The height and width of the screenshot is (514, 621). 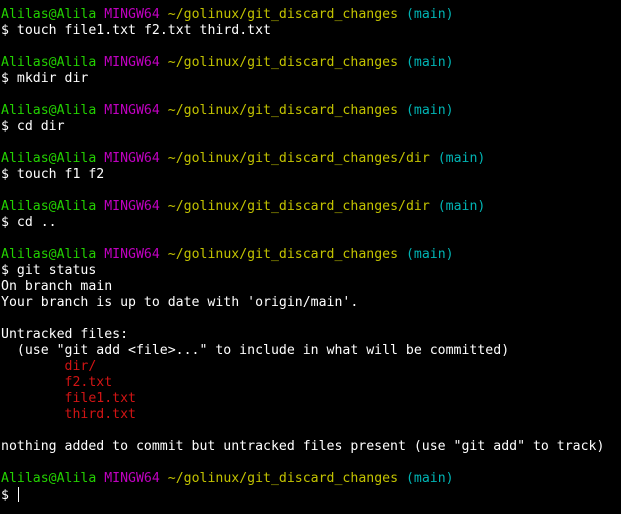 What do you see at coordinates (311, 495) in the screenshot?
I see `active-command-line: $` at bounding box center [311, 495].